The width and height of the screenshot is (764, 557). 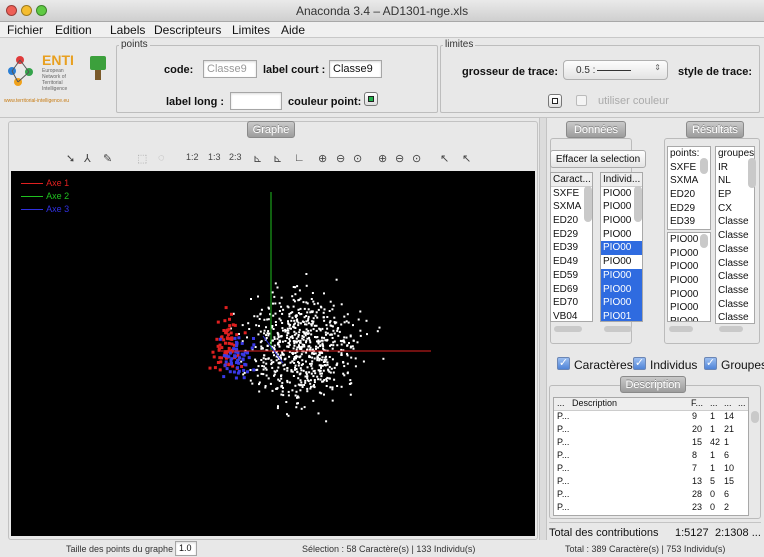 I want to click on axes-label-icon: ⊾, so click(x=277, y=158).